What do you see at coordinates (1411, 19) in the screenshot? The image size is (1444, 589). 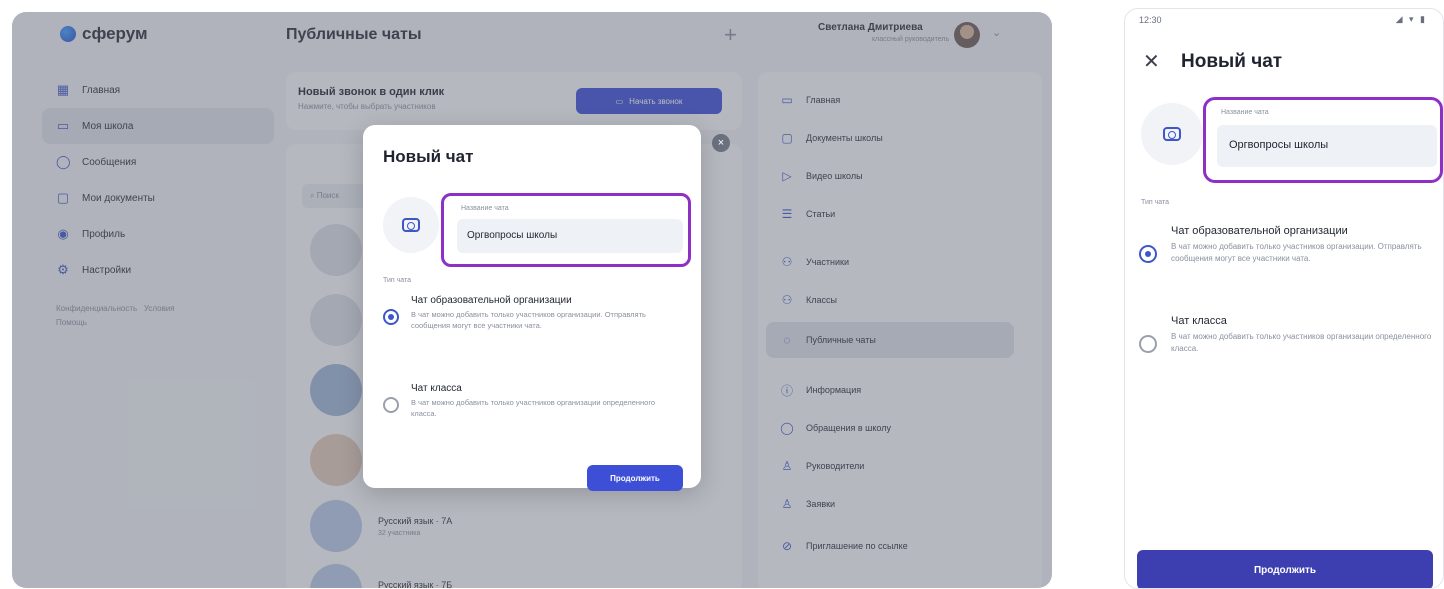 I see `status-icons: ◢ ▾ ▮` at bounding box center [1411, 19].